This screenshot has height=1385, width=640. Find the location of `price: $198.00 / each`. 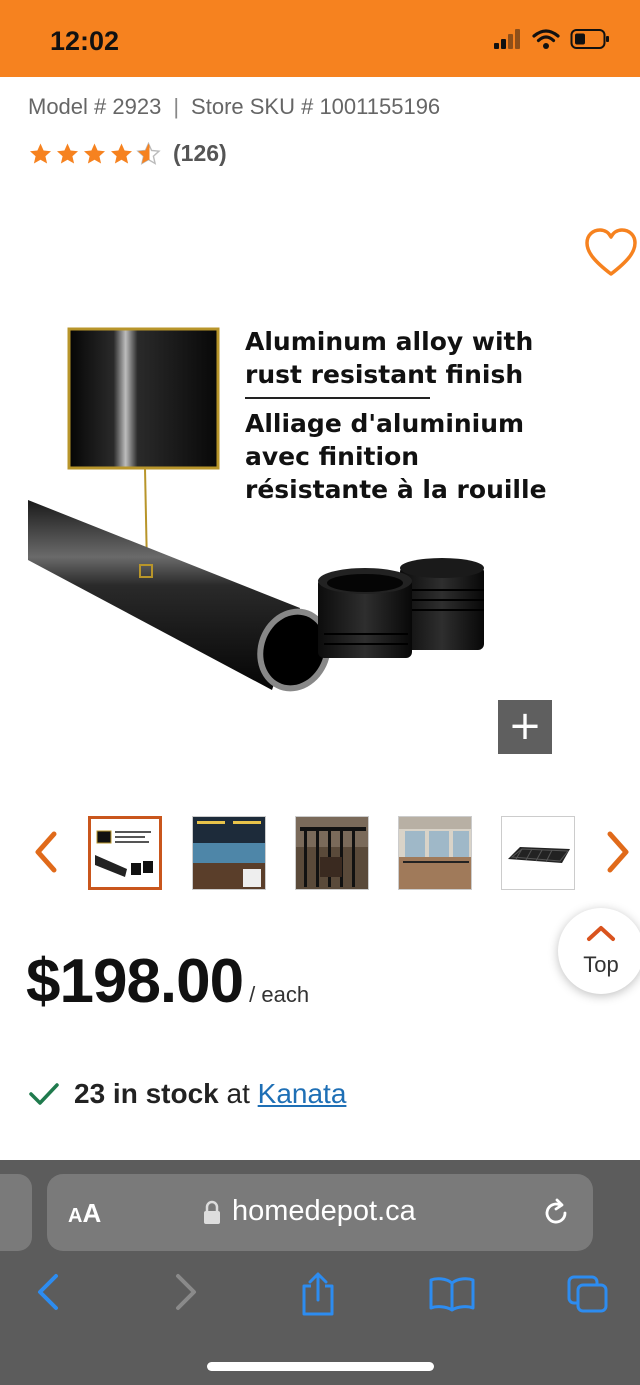

price: $198.00 / each is located at coordinates (167, 981).